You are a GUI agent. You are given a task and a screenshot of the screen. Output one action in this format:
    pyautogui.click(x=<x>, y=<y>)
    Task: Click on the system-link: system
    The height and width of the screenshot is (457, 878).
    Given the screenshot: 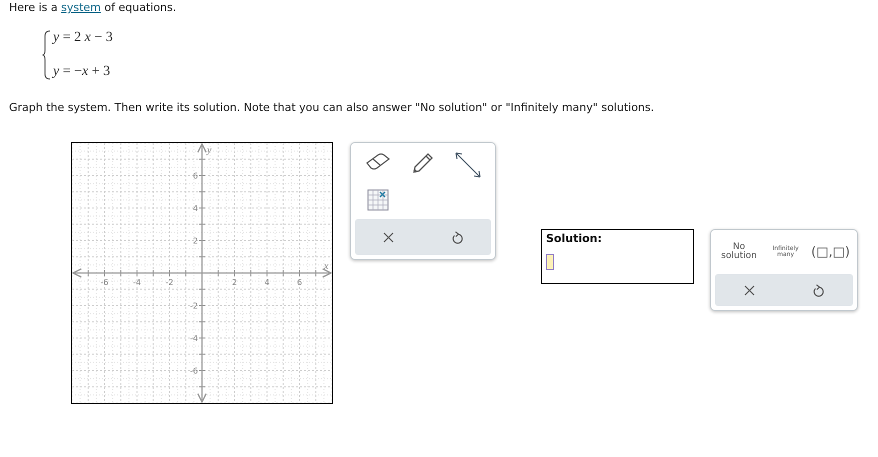 What is the action you would take?
    pyautogui.click(x=81, y=7)
    